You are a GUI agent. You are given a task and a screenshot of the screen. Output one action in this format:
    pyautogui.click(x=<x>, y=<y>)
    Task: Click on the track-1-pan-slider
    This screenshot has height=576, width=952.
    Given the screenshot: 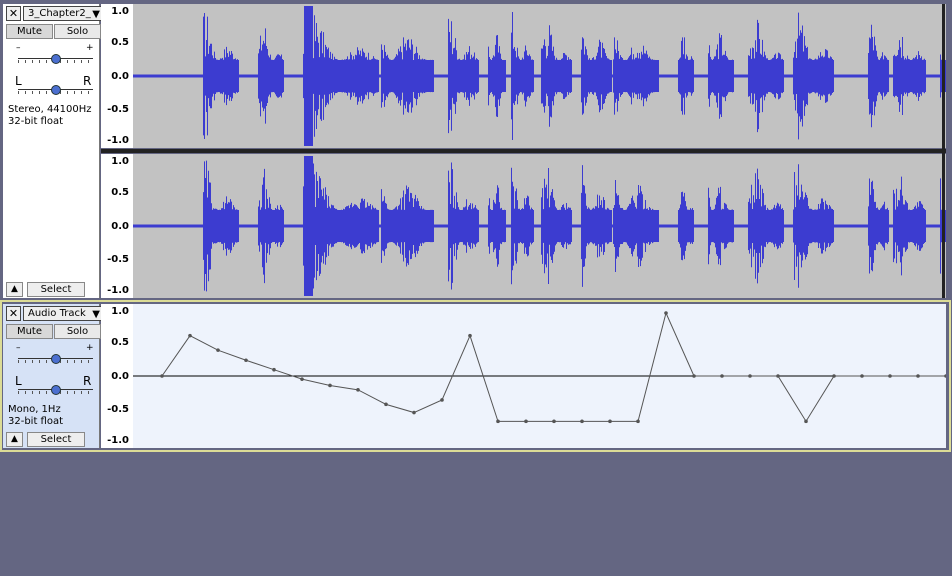 What is the action you would take?
    pyautogui.click(x=55, y=90)
    